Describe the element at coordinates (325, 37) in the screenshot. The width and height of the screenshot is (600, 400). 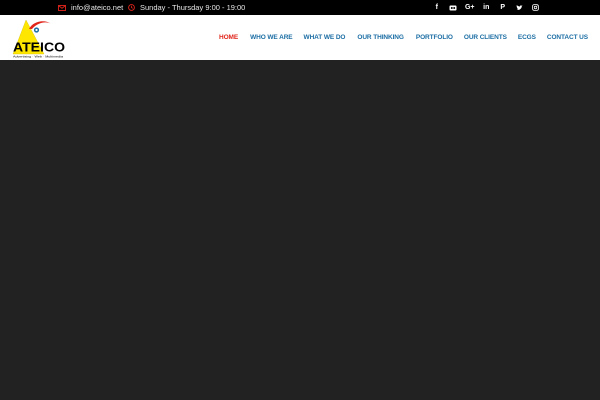
I see `nav-what-we-do: WHAT WE DO` at that location.